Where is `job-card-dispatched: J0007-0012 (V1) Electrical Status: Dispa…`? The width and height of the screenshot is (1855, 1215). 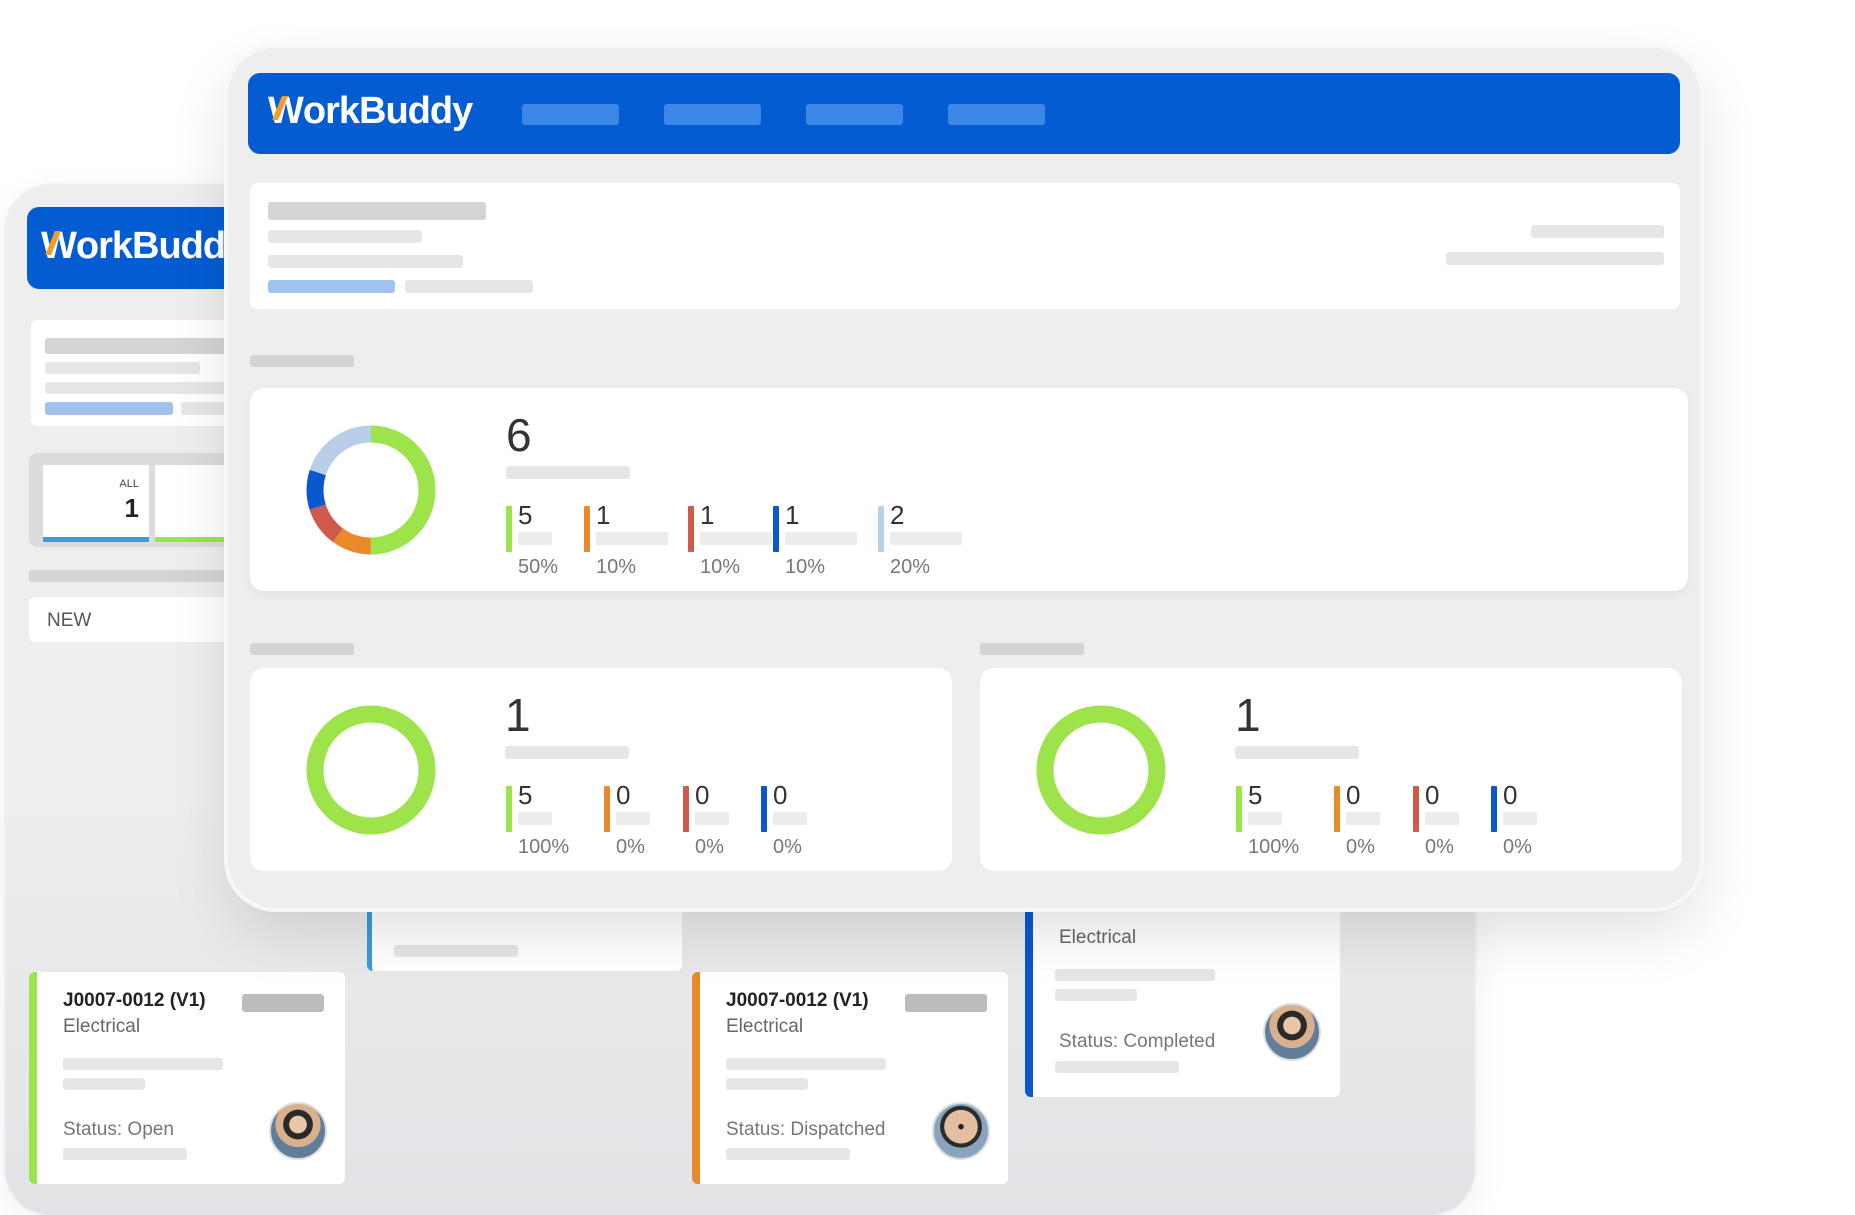
job-card-dispatched: J0007-0012 (V1) Electrical Status: Dispa… is located at coordinates (850, 1078).